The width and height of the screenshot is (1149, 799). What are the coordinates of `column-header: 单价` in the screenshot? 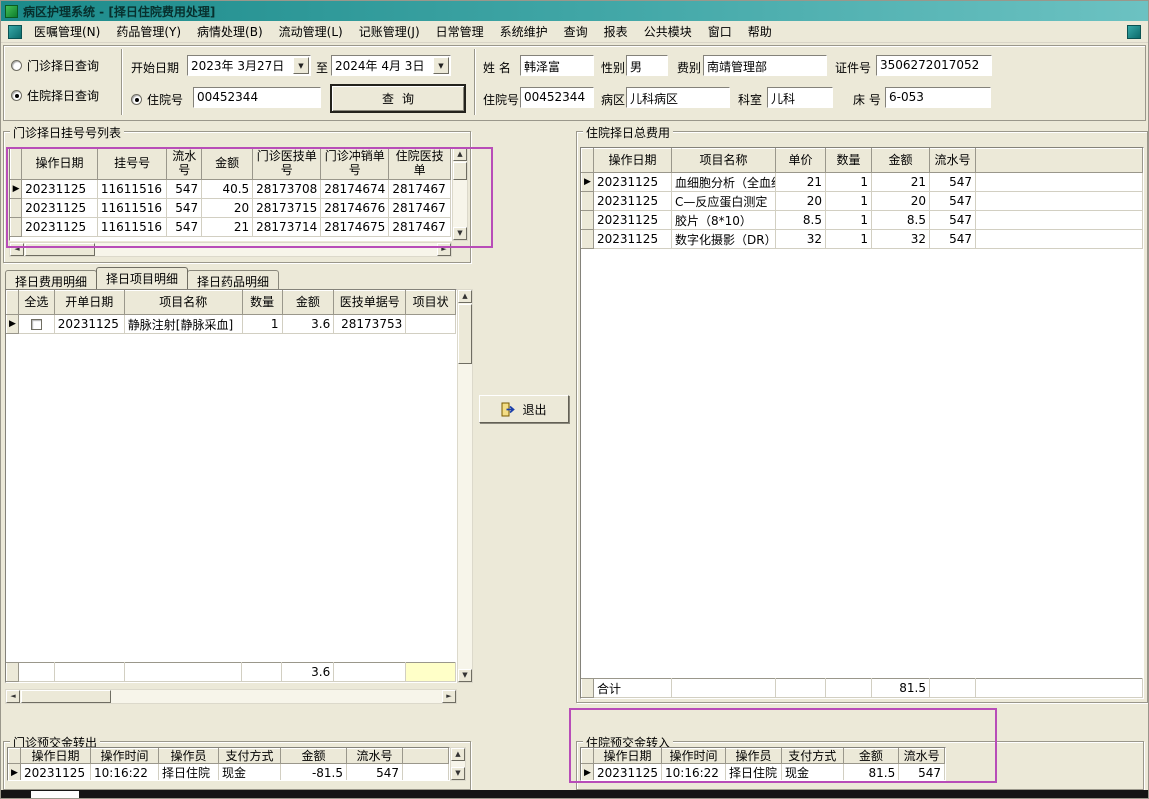 It's located at (800, 160).